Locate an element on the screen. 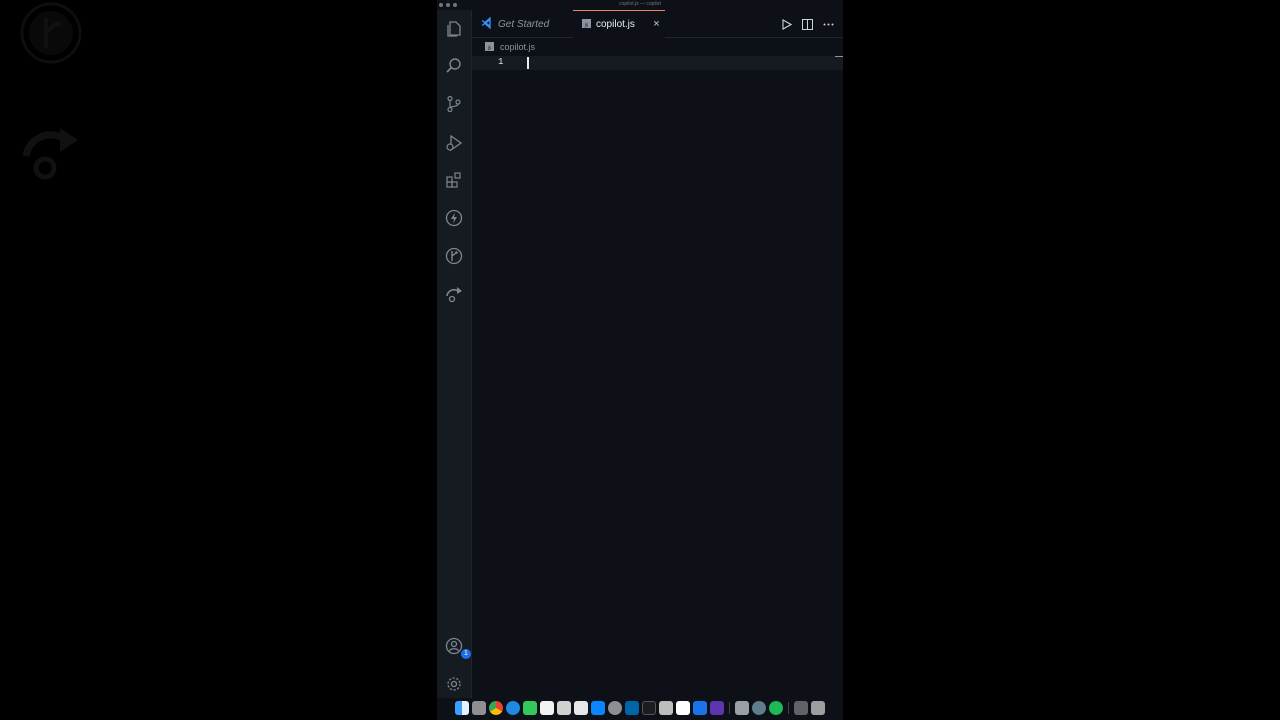 The width and height of the screenshot is (1280, 720). trash-icon is located at coordinates (818, 708).